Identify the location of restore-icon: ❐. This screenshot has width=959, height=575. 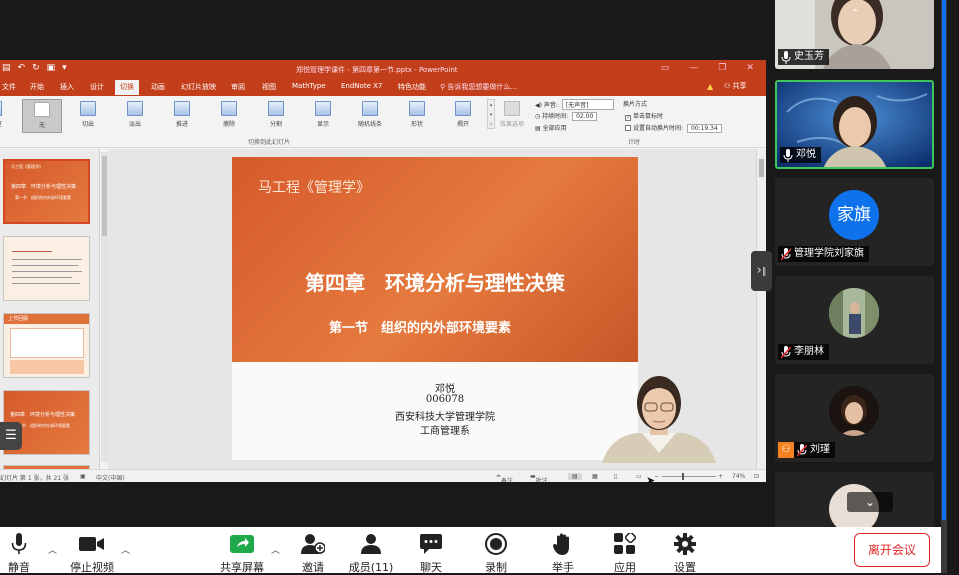
(722, 68).